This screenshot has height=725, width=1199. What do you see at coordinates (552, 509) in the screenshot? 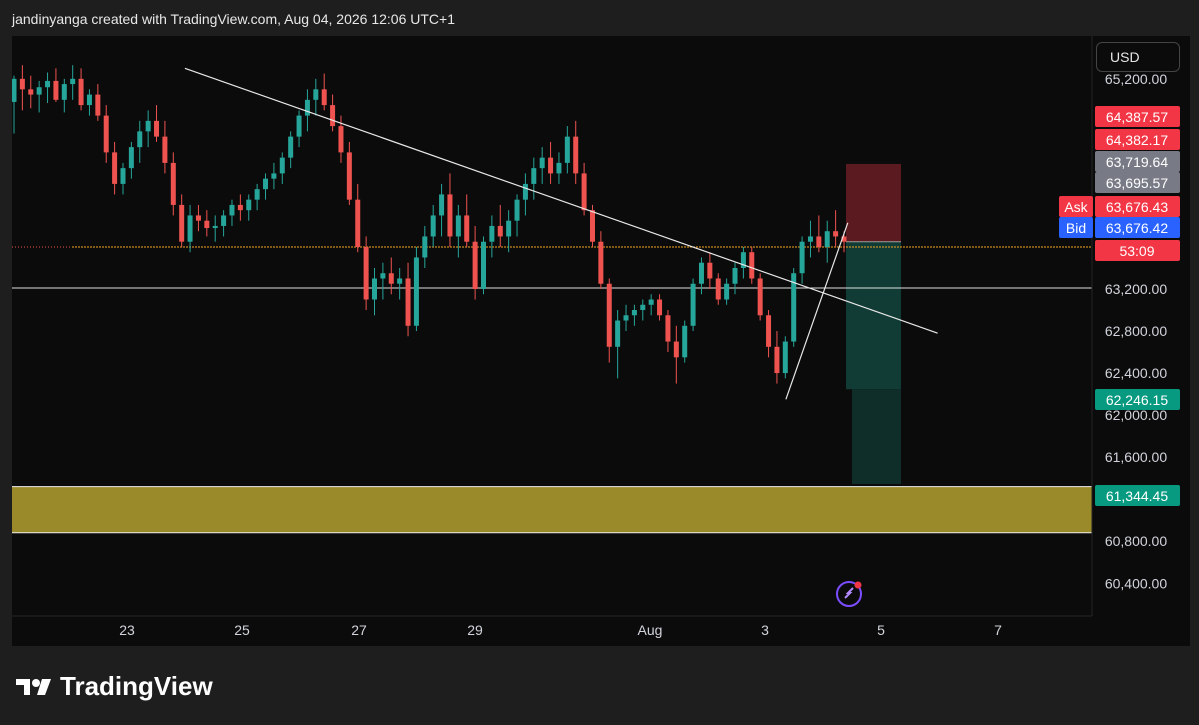
I see `demand-zone` at bounding box center [552, 509].